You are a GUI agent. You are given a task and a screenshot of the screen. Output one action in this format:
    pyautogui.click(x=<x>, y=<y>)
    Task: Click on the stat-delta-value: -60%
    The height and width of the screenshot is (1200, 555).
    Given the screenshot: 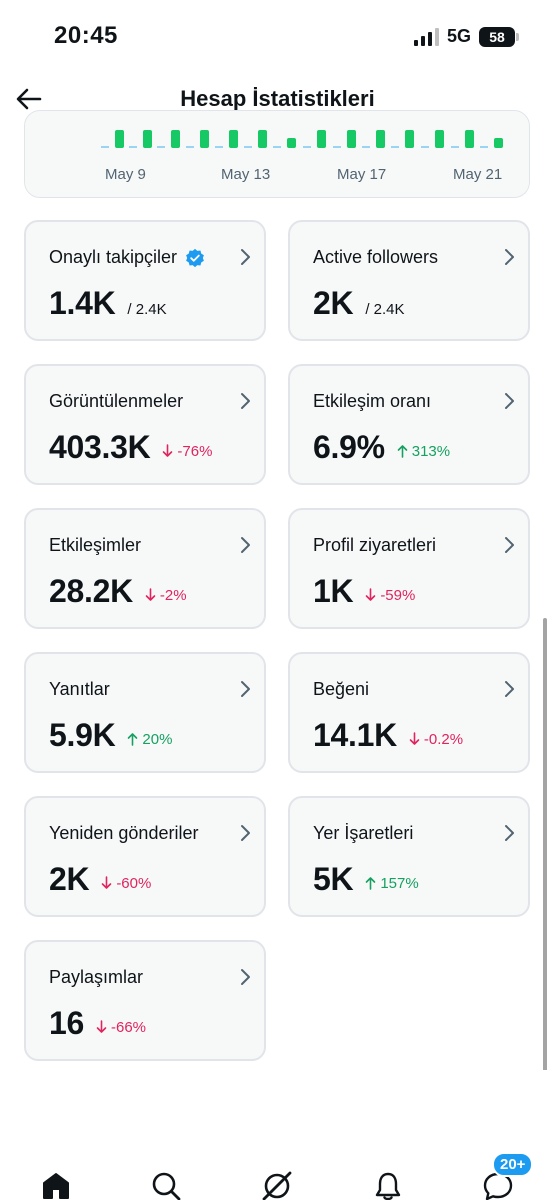 What is the action you would take?
    pyautogui.click(x=134, y=883)
    